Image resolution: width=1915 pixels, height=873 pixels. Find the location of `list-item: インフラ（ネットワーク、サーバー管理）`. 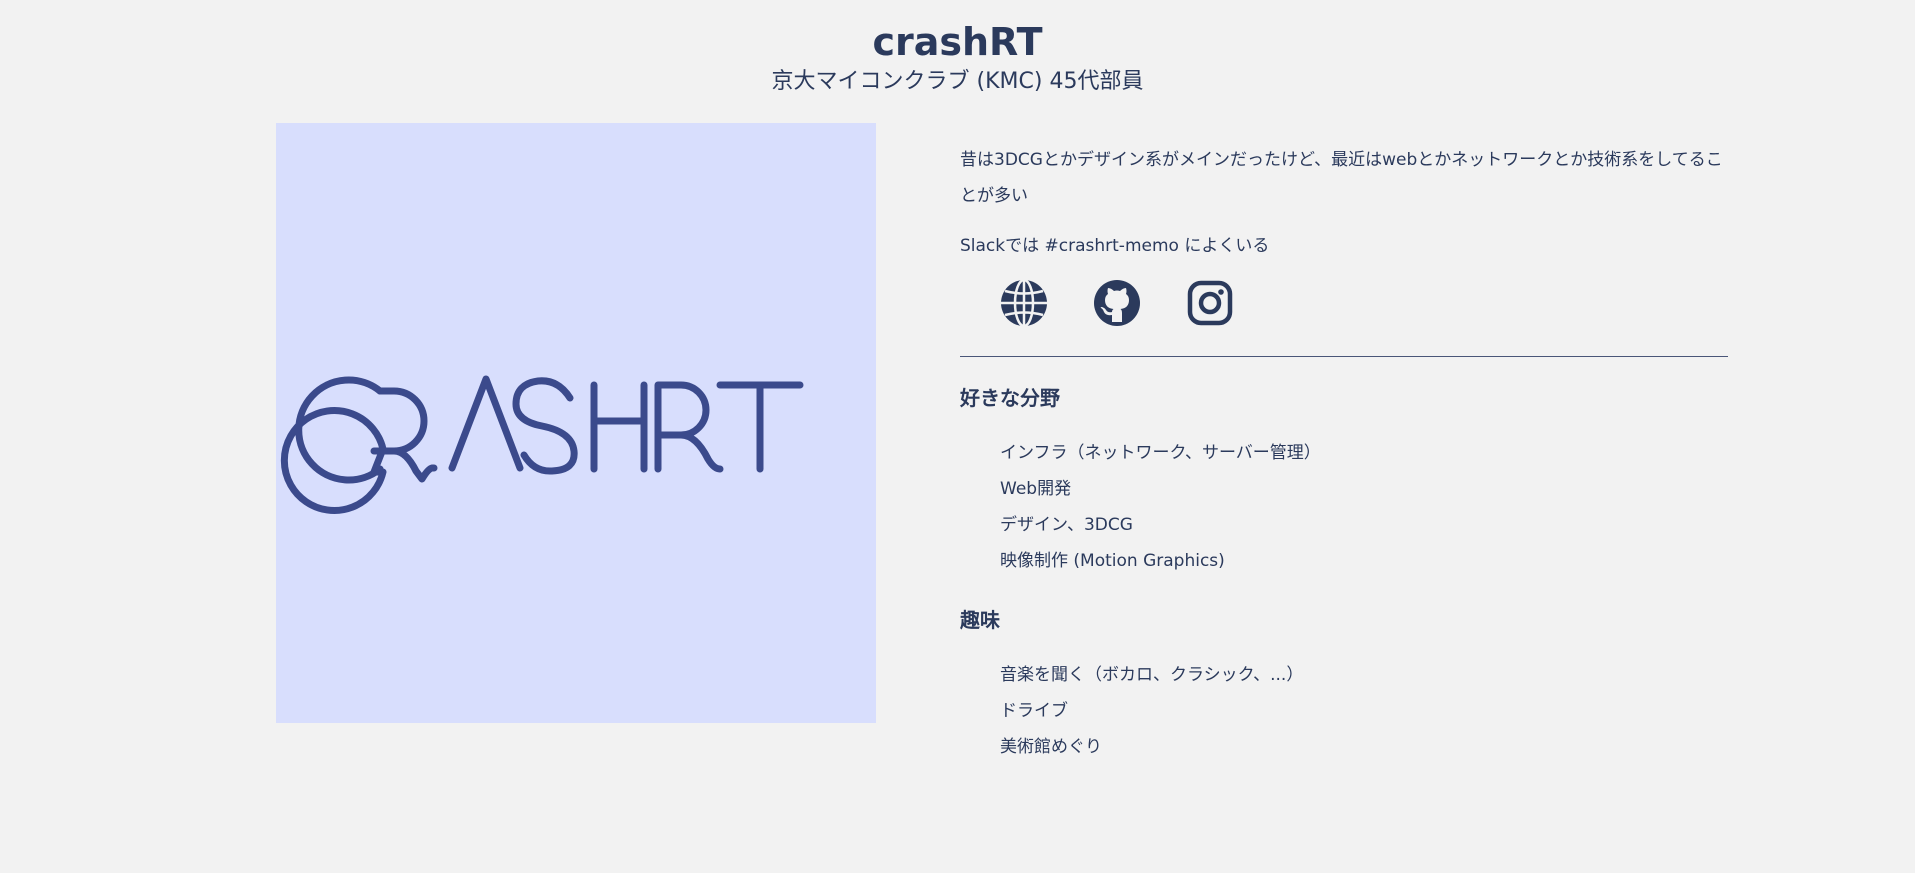

list-item: インフラ（ネットワーク、サーバー管理） is located at coordinates (1160, 453).